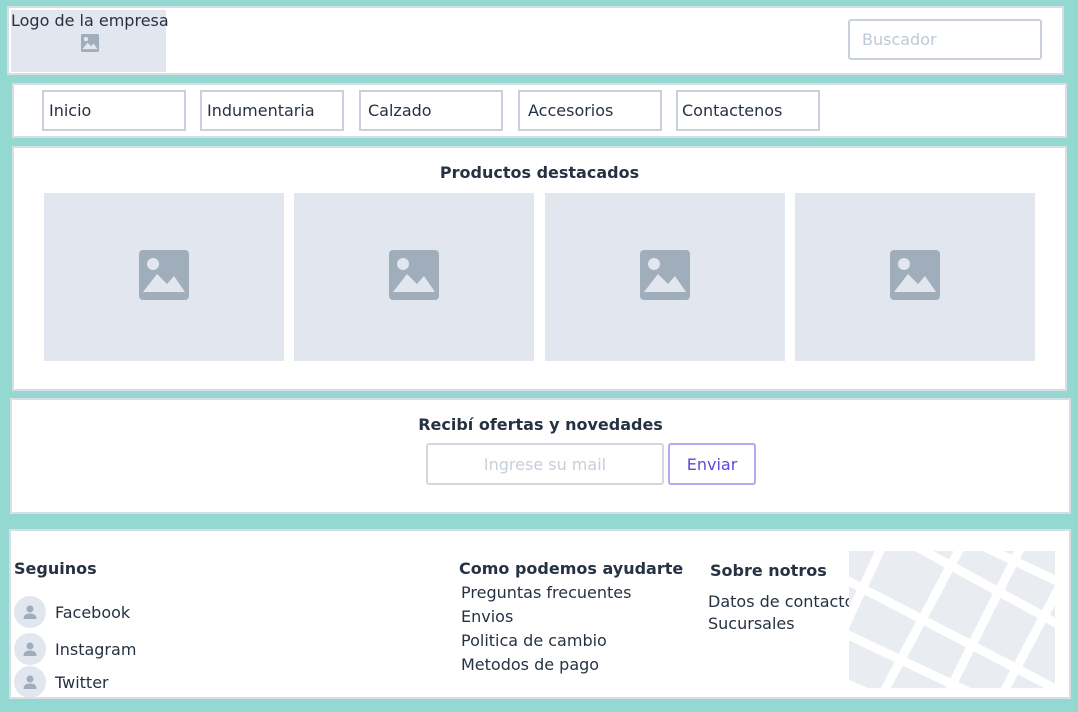 This screenshot has height=712, width=1078. Describe the element at coordinates (945, 39) in the screenshot. I see `search-input` at that location.